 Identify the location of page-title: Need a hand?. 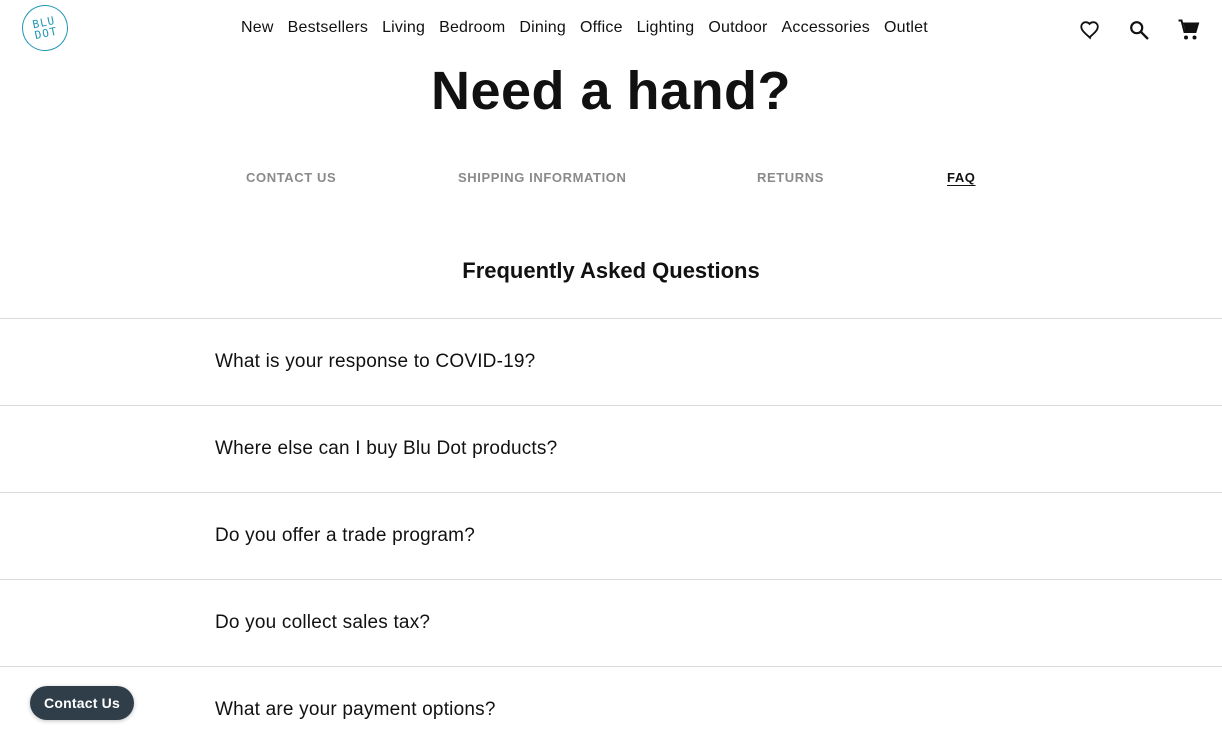
(611, 91).